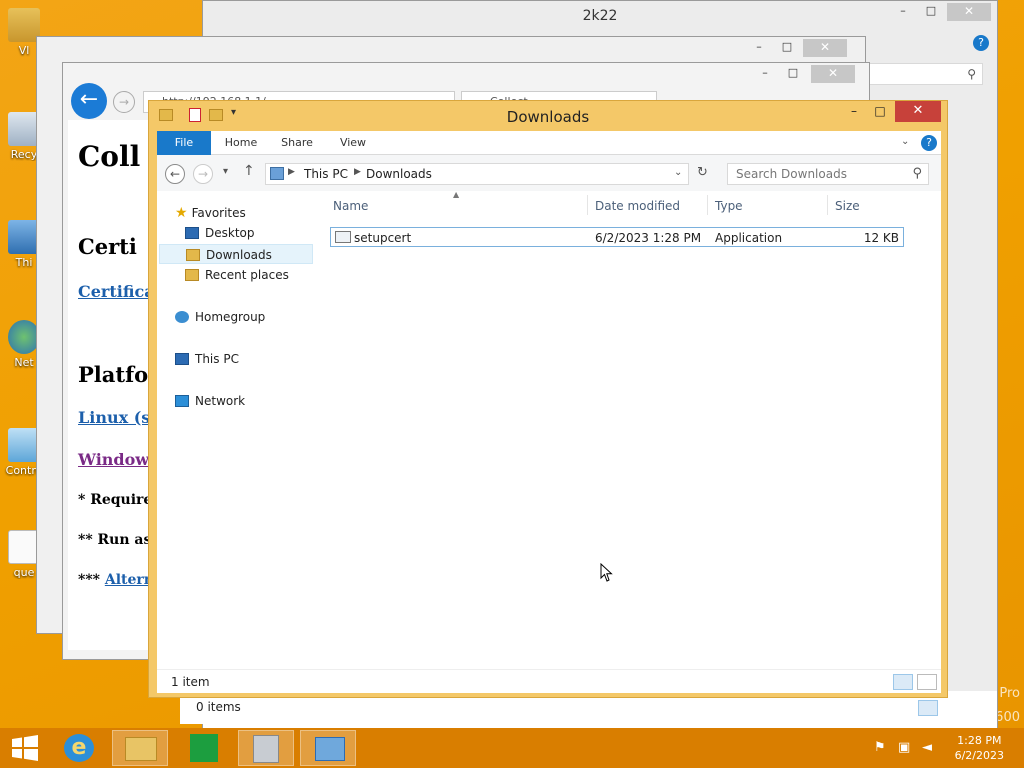 The image size is (1024, 768). Describe the element at coordinates (606, 572) in the screenshot. I see `mouse-cursor-icon` at that location.